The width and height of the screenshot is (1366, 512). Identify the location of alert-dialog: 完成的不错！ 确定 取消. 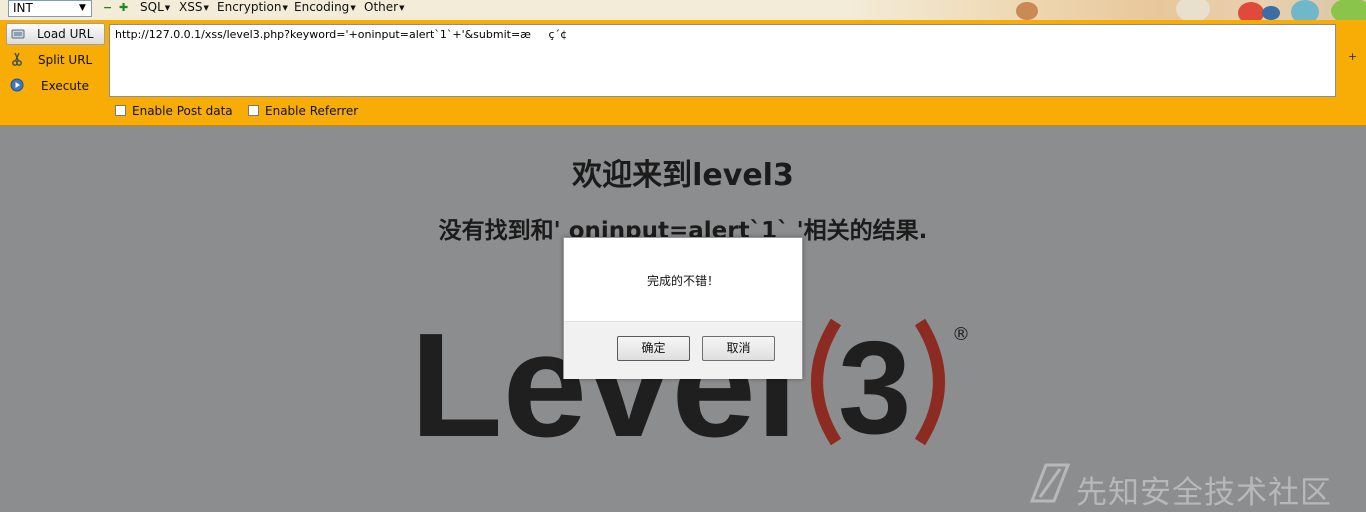
(683, 308).